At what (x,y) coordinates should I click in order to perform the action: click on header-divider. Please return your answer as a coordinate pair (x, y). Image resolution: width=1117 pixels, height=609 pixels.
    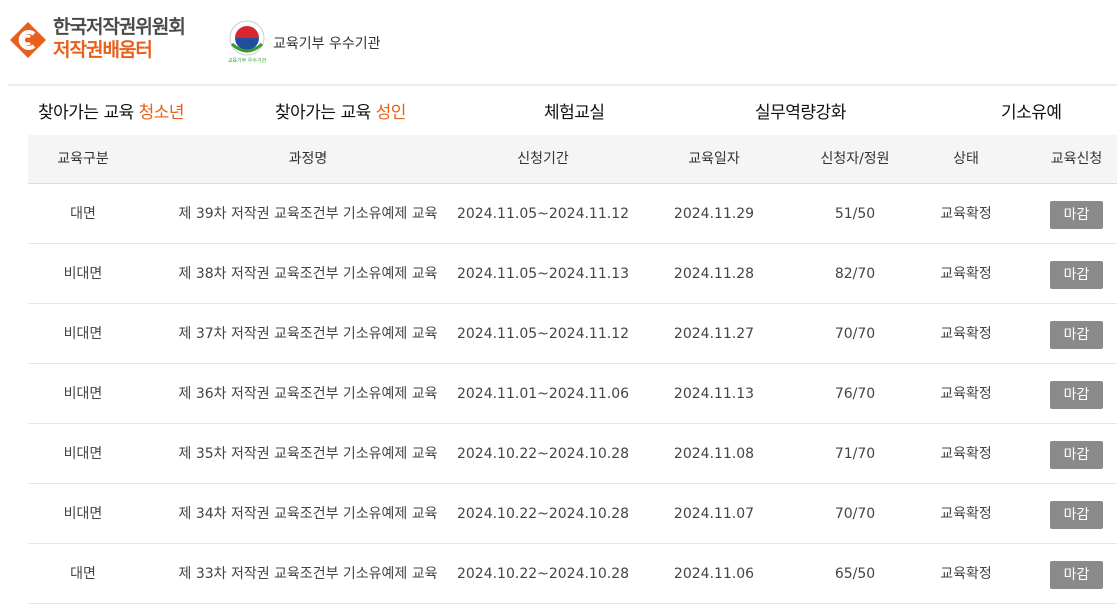
    Looking at the image, I should click on (562, 85).